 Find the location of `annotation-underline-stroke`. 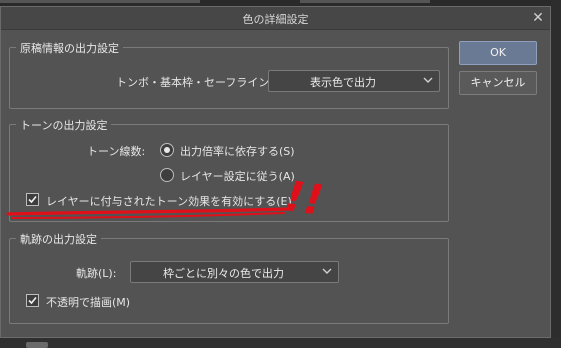

annotation-underline-stroke is located at coordinates (148, 211).